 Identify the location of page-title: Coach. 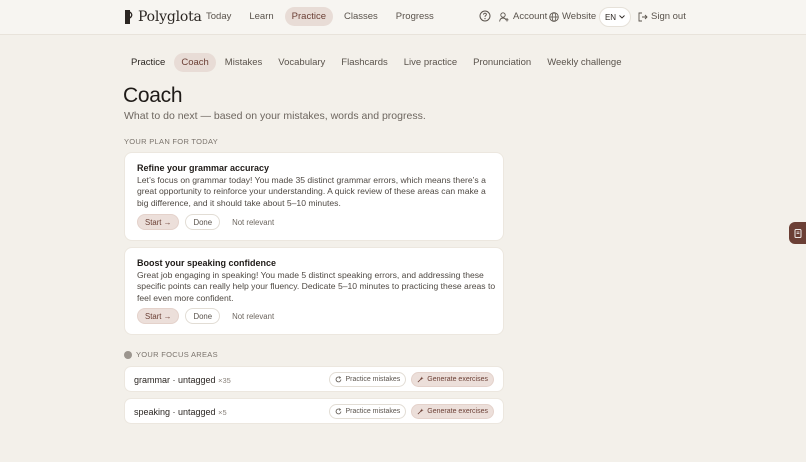
(153, 95).